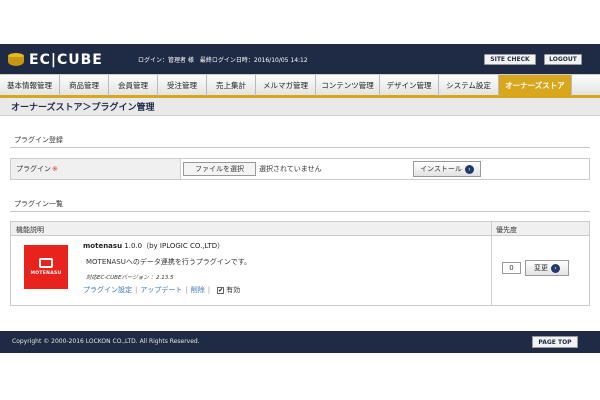 This screenshot has height=400, width=600. What do you see at coordinates (55, 169) in the screenshot?
I see `required-mark: ※` at bounding box center [55, 169].